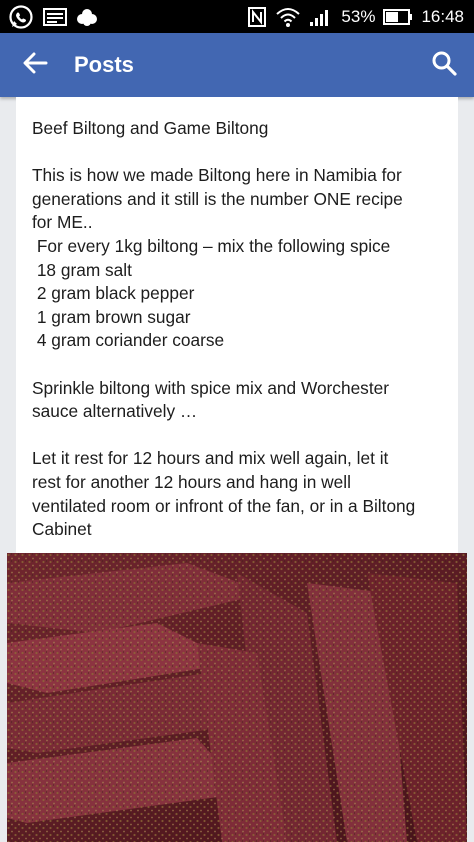 This screenshot has height=842, width=474. I want to click on post-text-line: 4 gram coriander coarse, so click(128, 340).